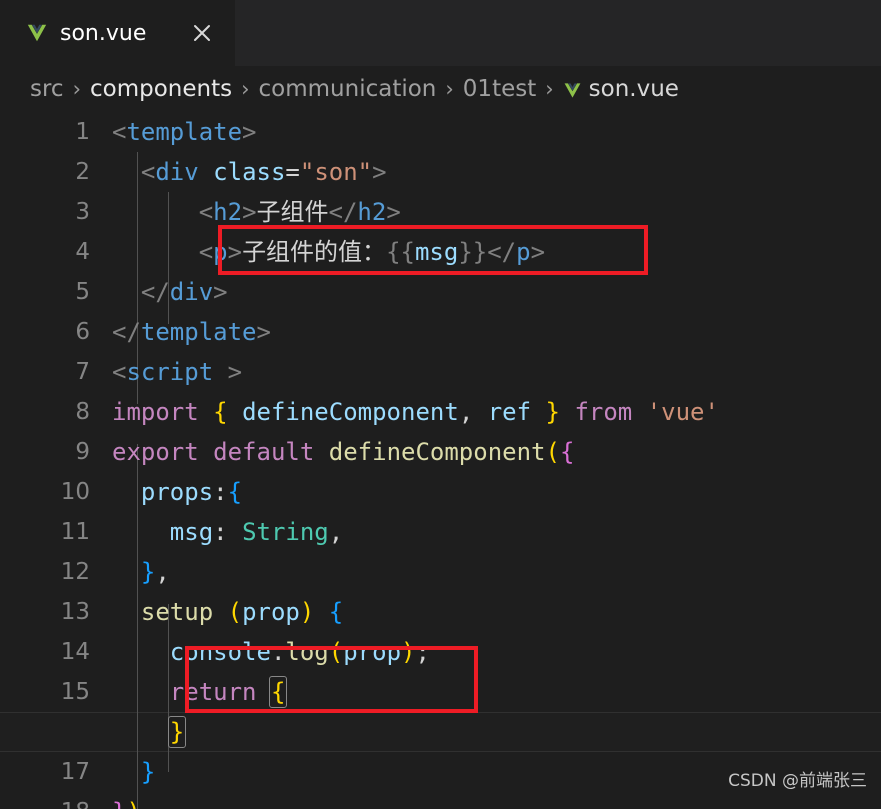  I want to click on code-line: 11 msg: String,, so click(440, 532).